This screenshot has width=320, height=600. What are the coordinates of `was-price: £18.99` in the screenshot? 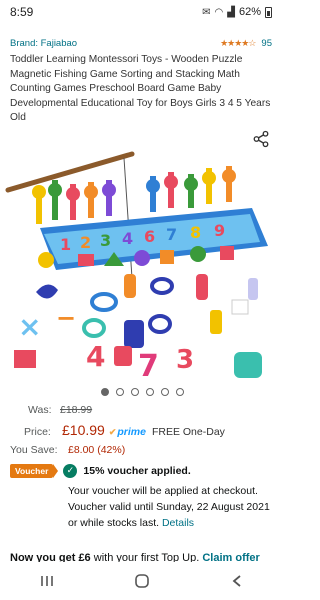 It's located at (76, 409).